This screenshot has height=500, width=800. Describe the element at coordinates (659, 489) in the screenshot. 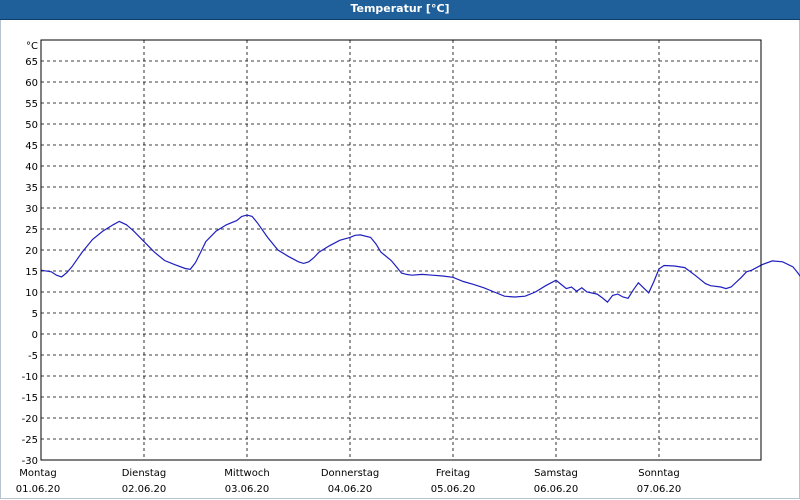

I see `x-date-label: 07.06.20` at that location.